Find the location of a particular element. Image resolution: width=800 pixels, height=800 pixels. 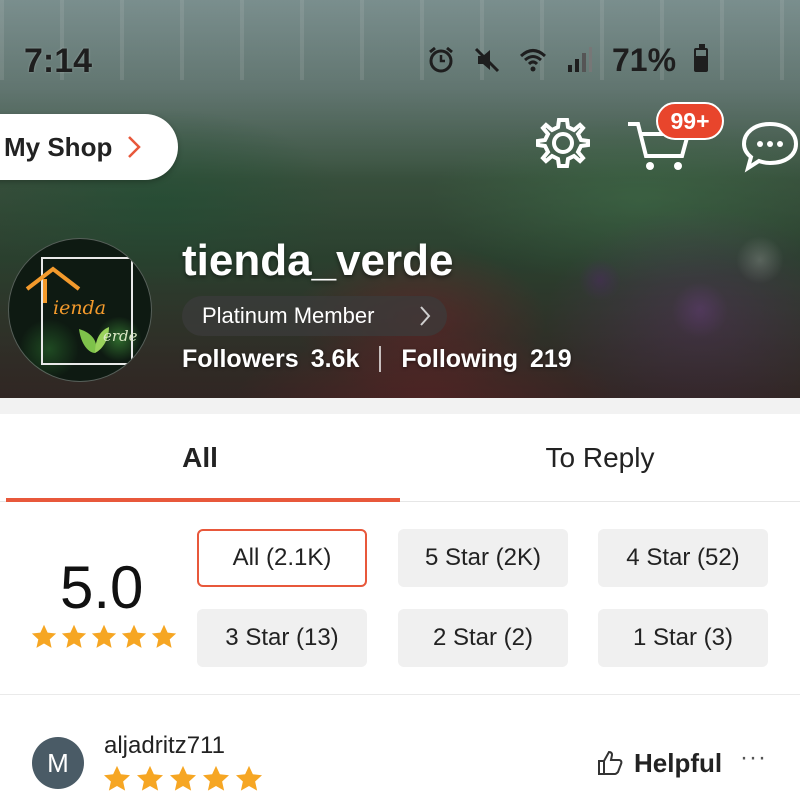

filter-all: All (2.1K) is located at coordinates (282, 558).